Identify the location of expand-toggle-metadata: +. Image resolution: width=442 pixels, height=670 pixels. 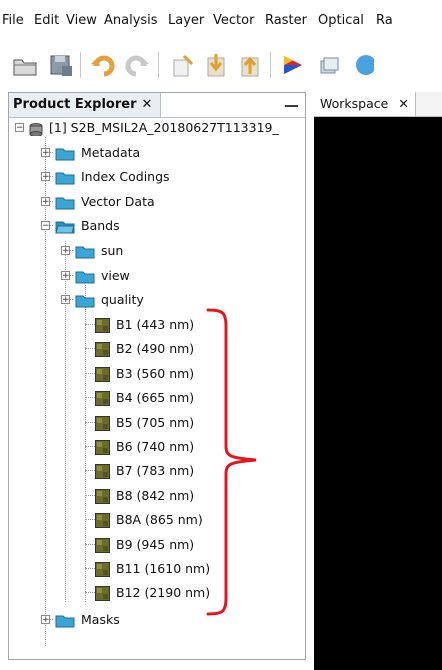
(45, 153).